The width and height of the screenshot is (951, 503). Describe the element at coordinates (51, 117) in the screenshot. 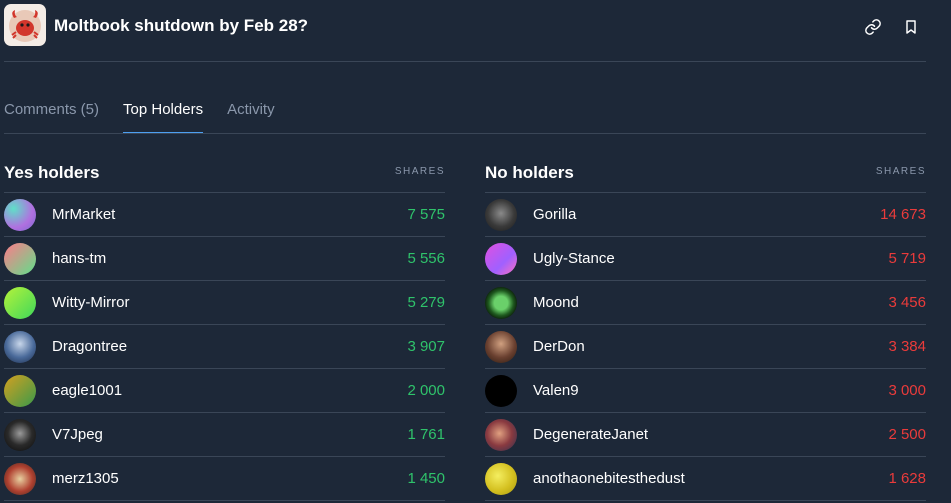

I see `tab-comments: Comments (5)` at that location.